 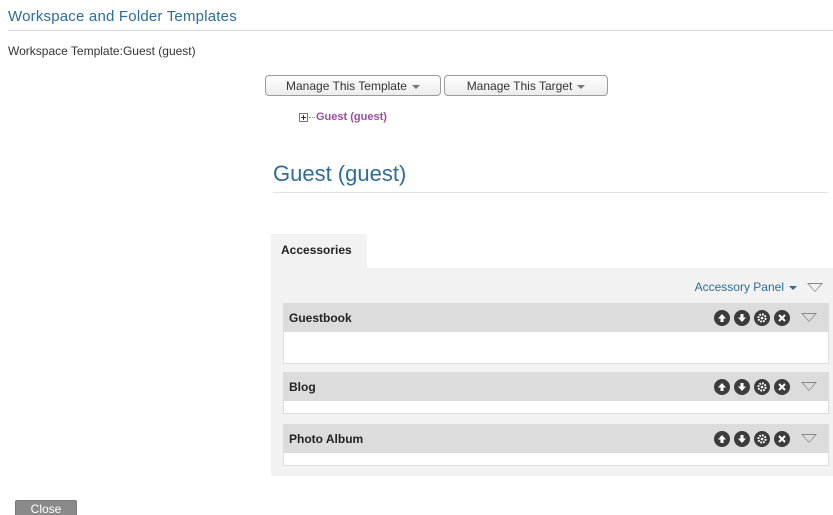 What do you see at coordinates (739, 287) in the screenshot?
I see `accessory-panel-menu-label: Accessory Panel` at bounding box center [739, 287].